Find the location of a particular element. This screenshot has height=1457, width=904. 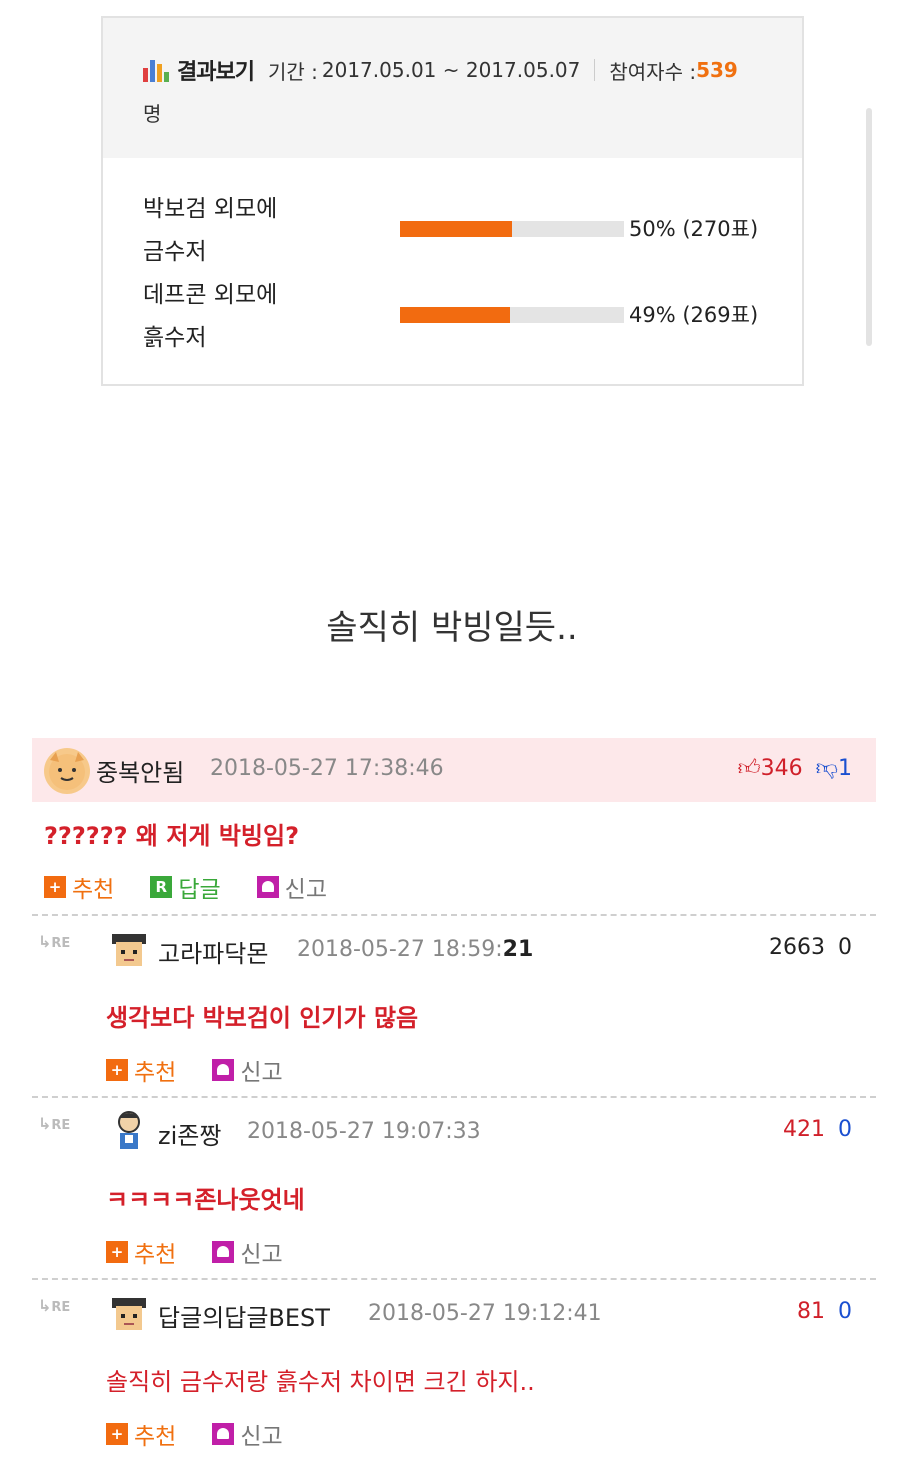

upvote-count: 346 is located at coordinates (781, 768).